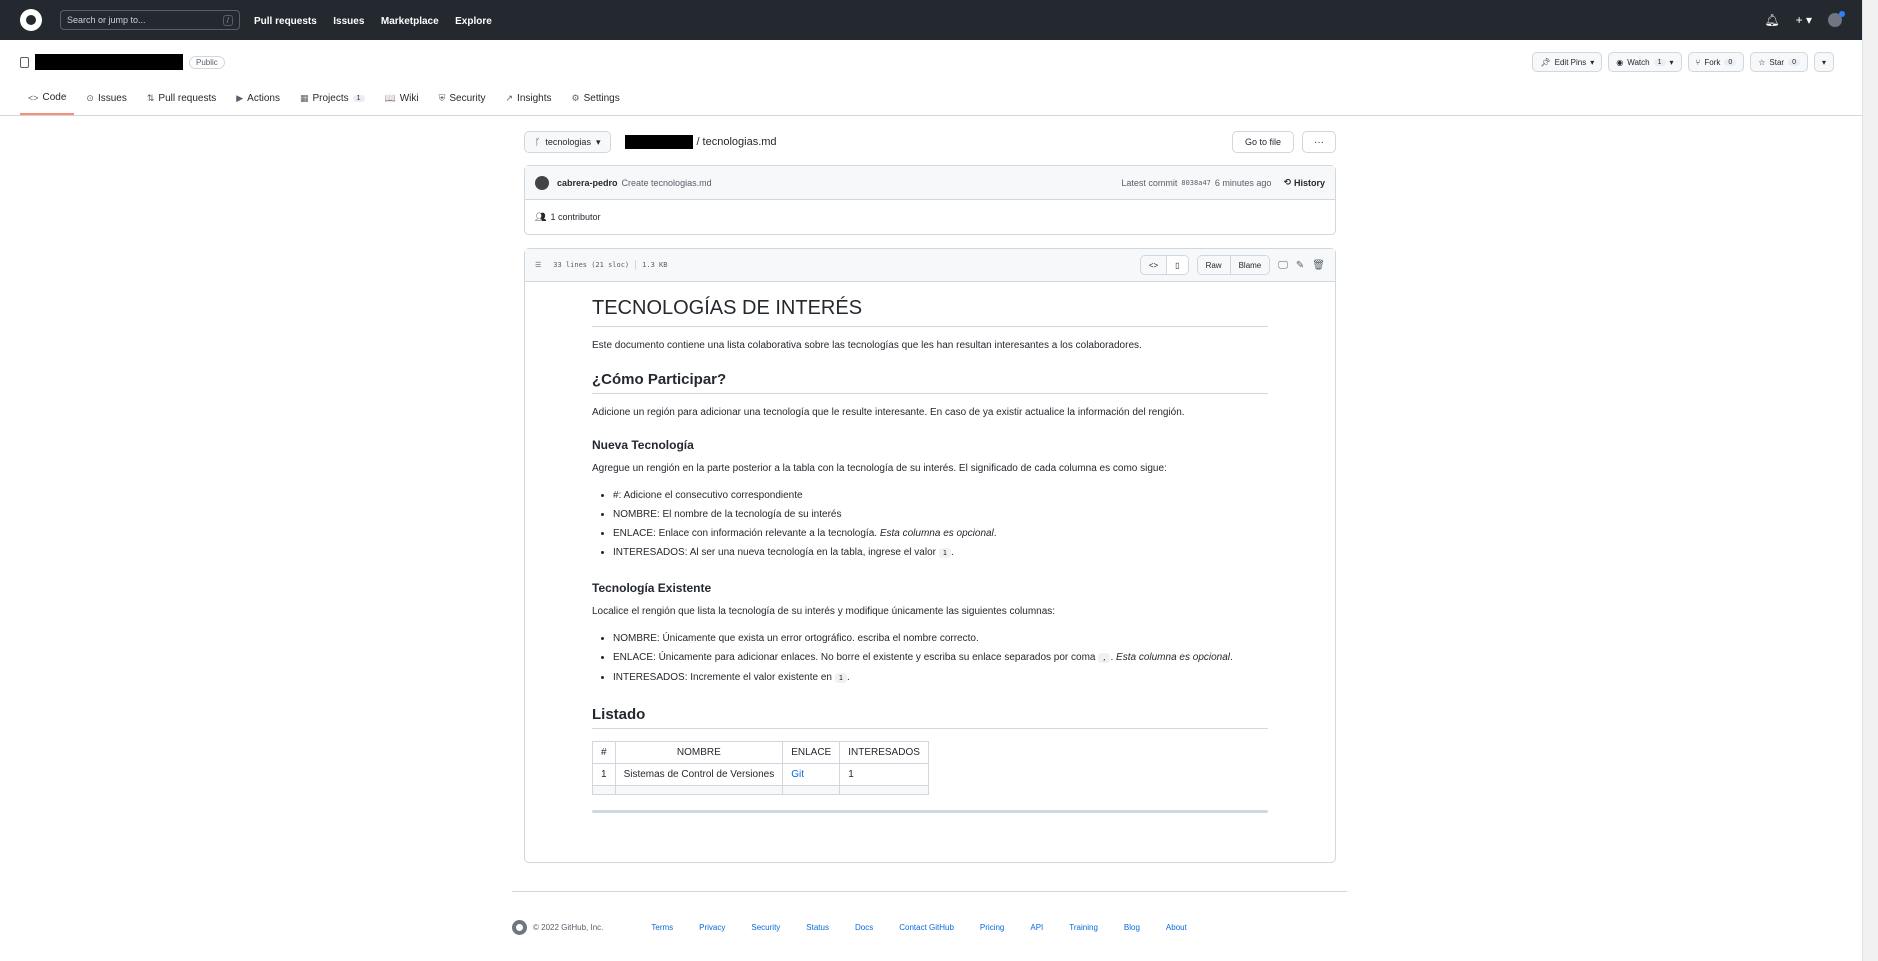 This screenshot has height=961, width=1878. I want to click on tab-settings: ⚙ Settings, so click(596, 100).